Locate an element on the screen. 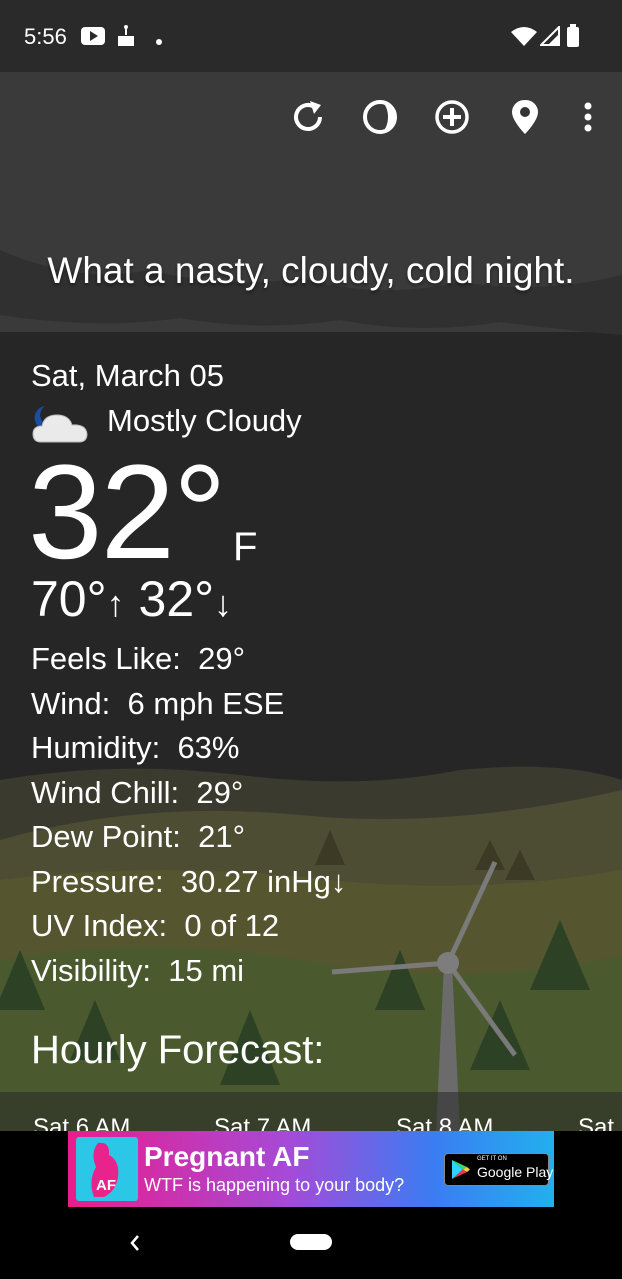 This screenshot has width=622, height=1279. app-toolbar is located at coordinates (311, 117).